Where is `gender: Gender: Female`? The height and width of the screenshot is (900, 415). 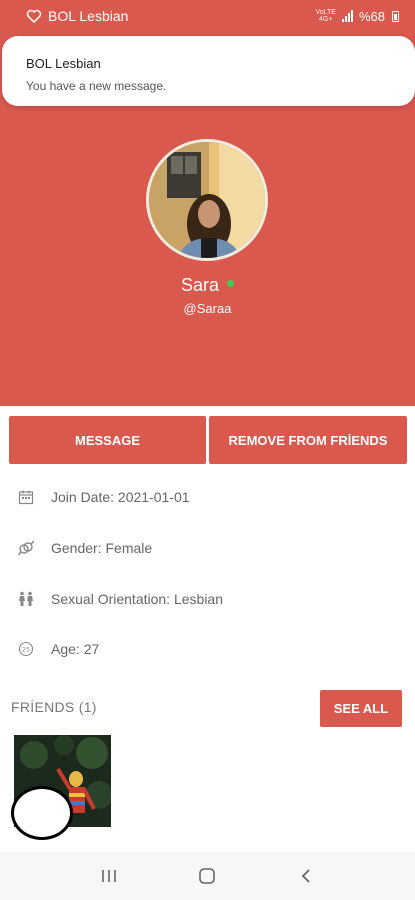
gender: Gender: Female is located at coordinates (102, 548).